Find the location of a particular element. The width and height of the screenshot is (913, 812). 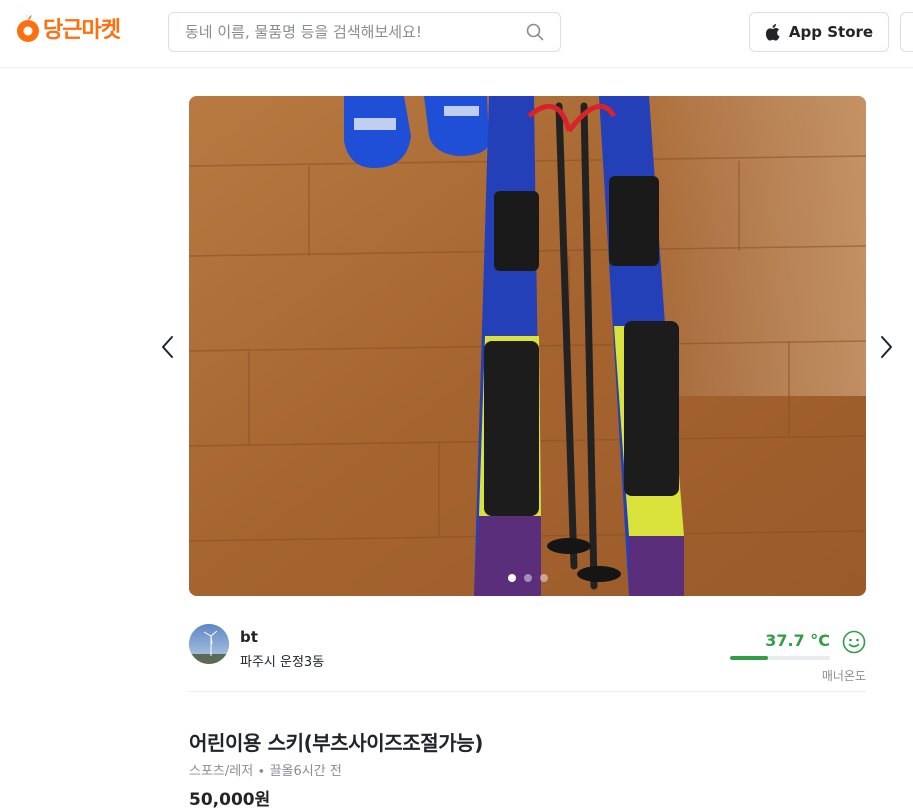

logo-text: 당근마켓 is located at coordinates (82, 30).